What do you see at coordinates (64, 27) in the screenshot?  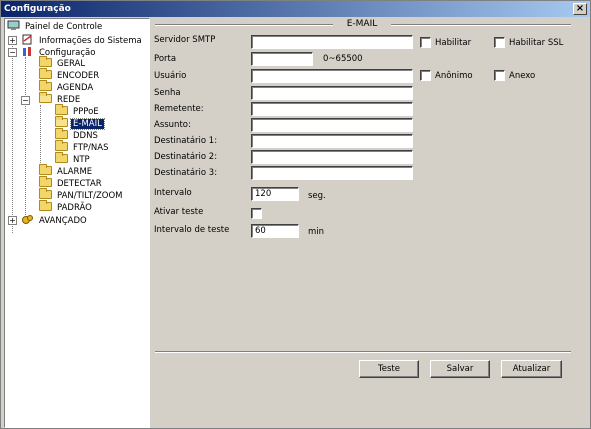 I see `tree-root-label: Painel de Controle` at bounding box center [64, 27].